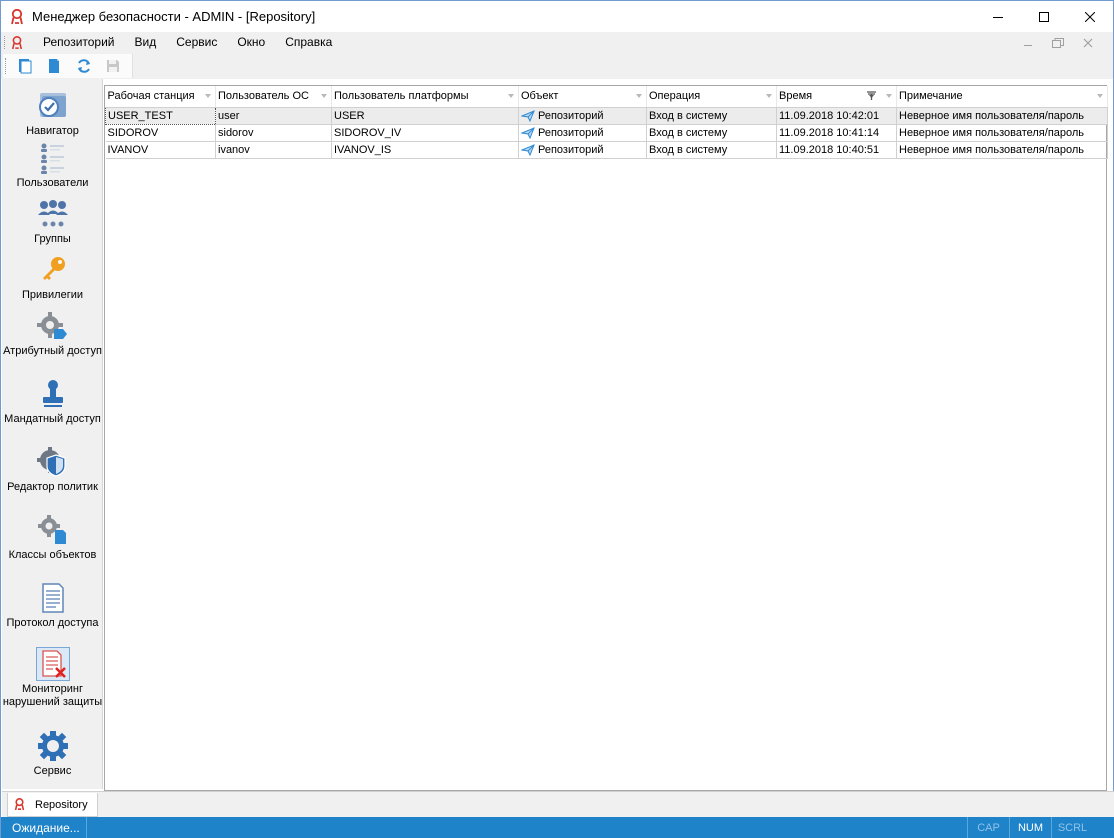 This screenshot has height=838, width=1114. I want to click on menu-help: Справка, so click(308, 42).